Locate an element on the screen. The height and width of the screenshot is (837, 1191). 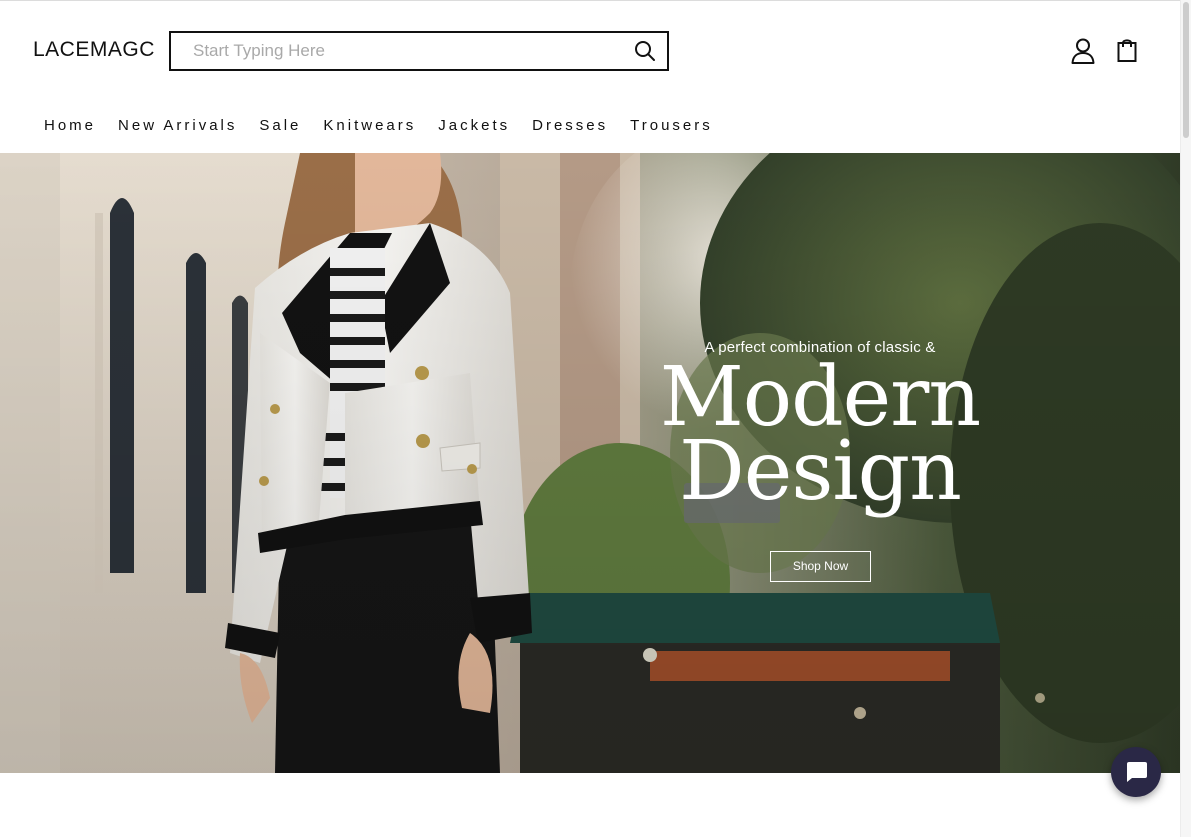
shopping-bag-icon is located at coordinates (1127, 51).